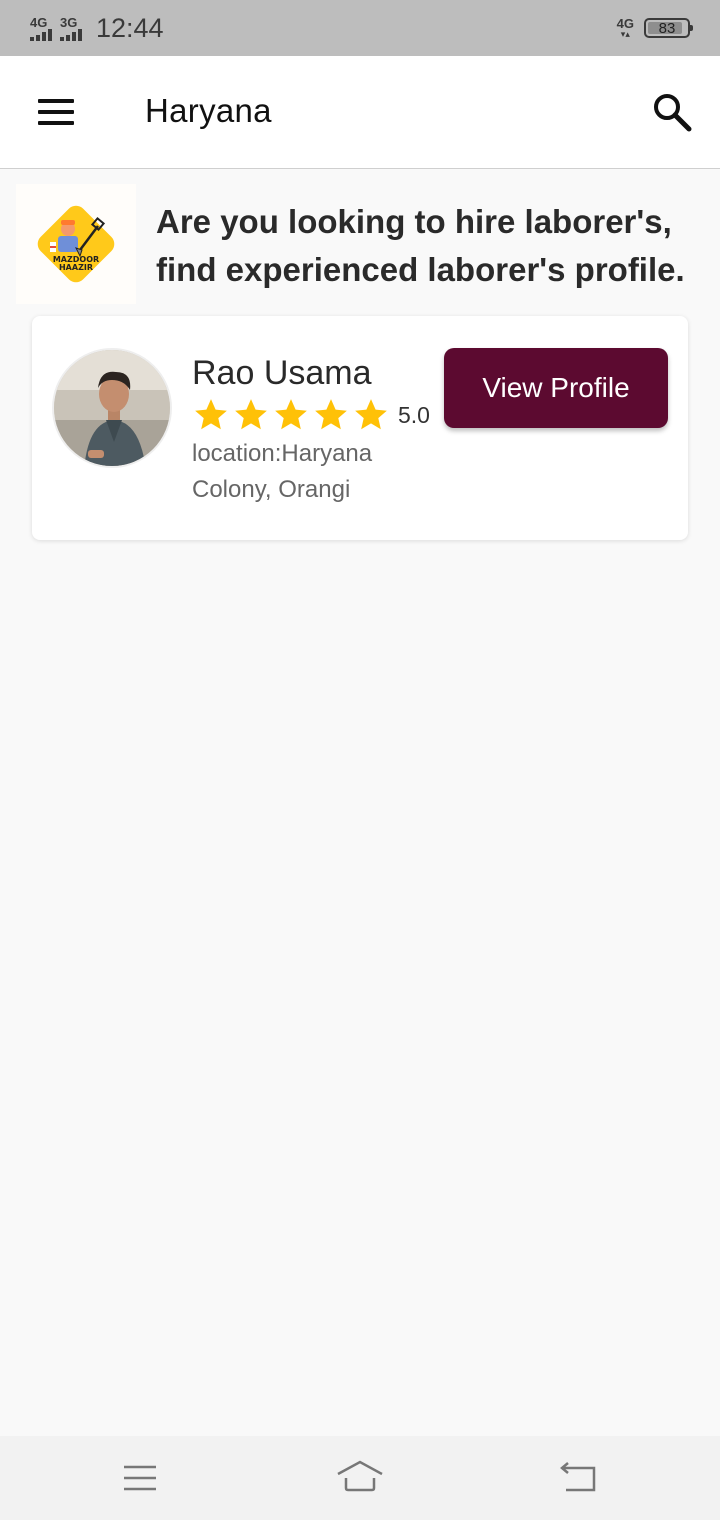 This screenshot has width=720, height=1520. Describe the element at coordinates (282, 373) in the screenshot. I see `worker-name: Rao Usama` at that location.